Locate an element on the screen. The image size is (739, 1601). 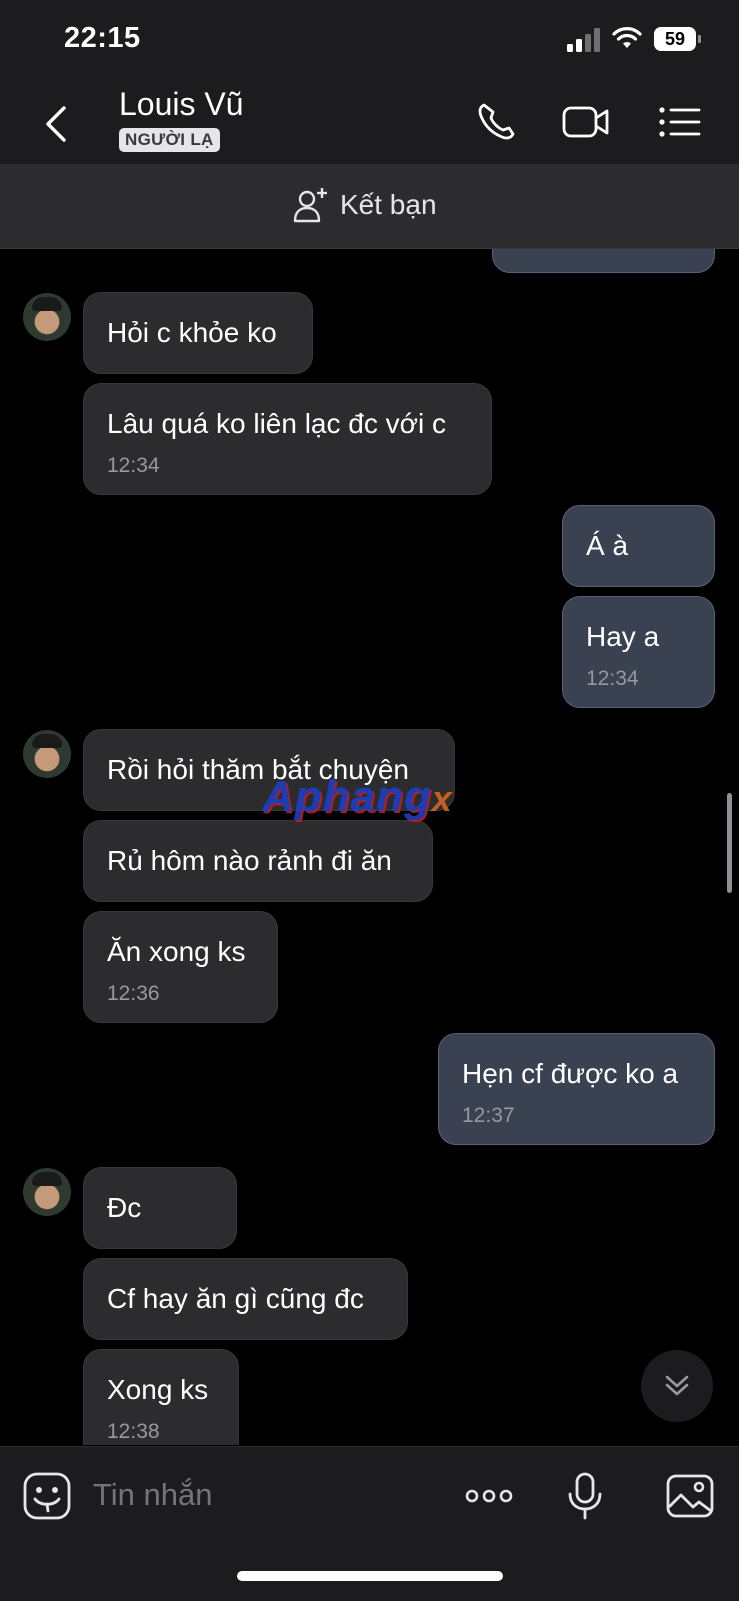
outgoing-message: Hay a 12:34 is located at coordinates (638, 652).